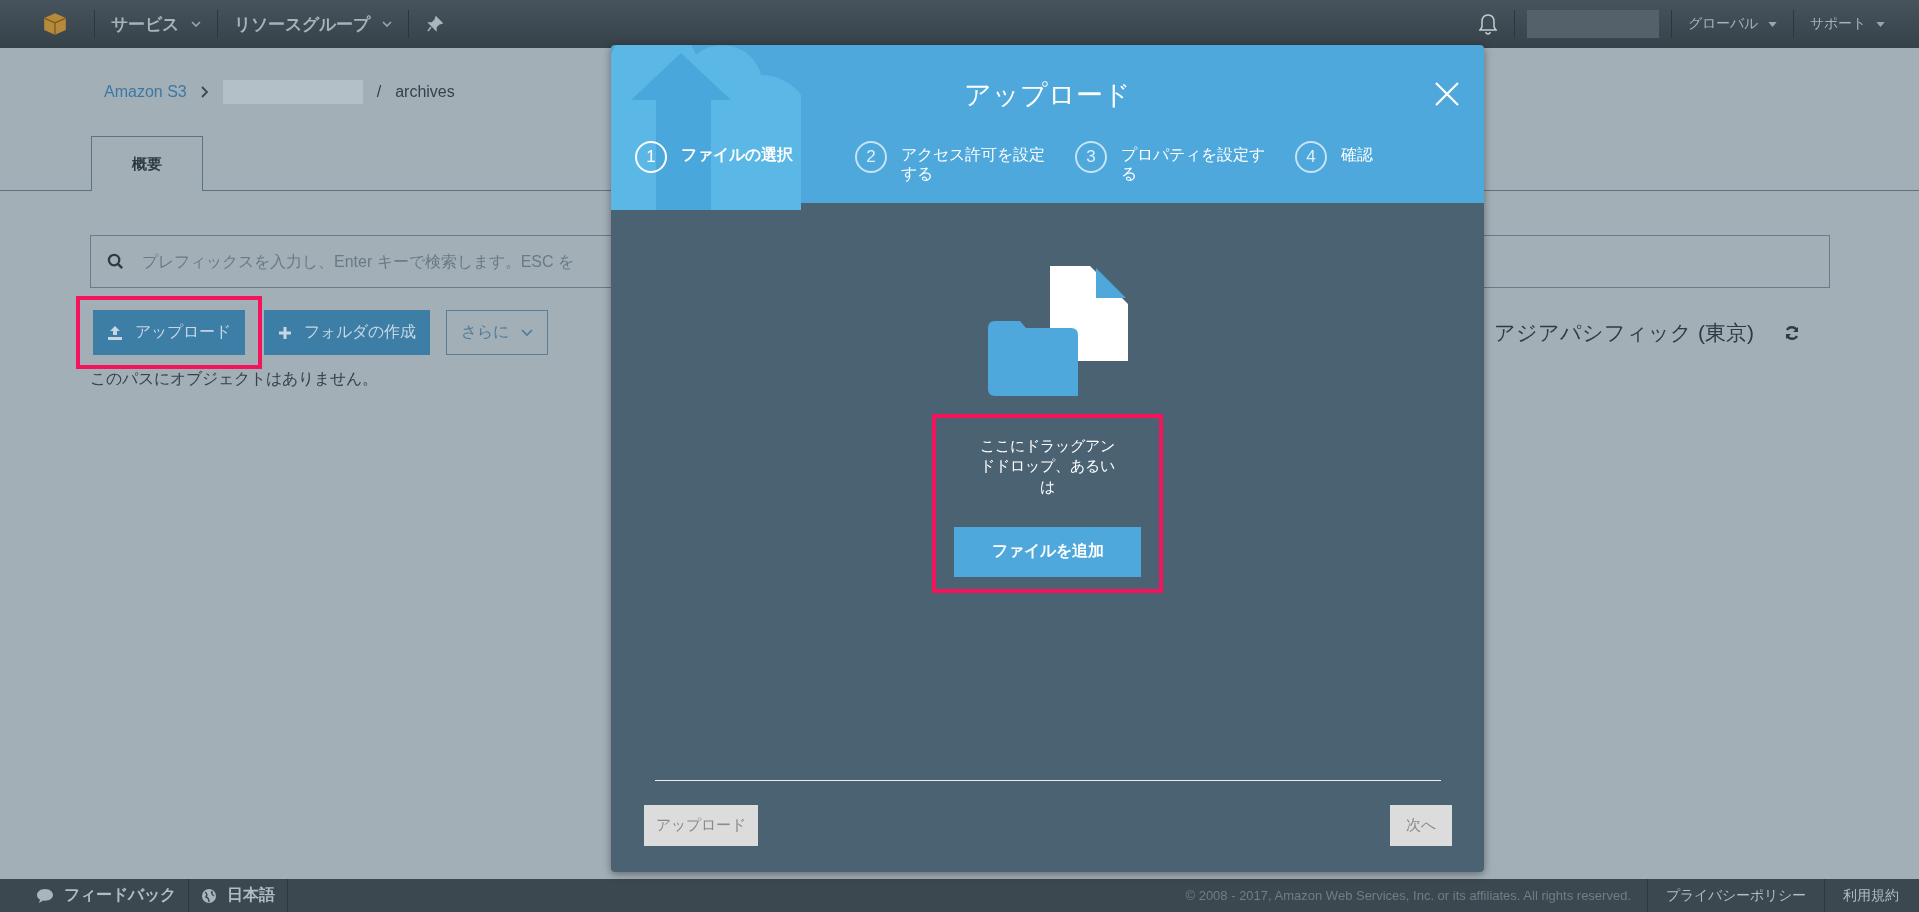  Describe the element at coordinates (169, 332) in the screenshot. I see `upload-button: アップロード` at that location.